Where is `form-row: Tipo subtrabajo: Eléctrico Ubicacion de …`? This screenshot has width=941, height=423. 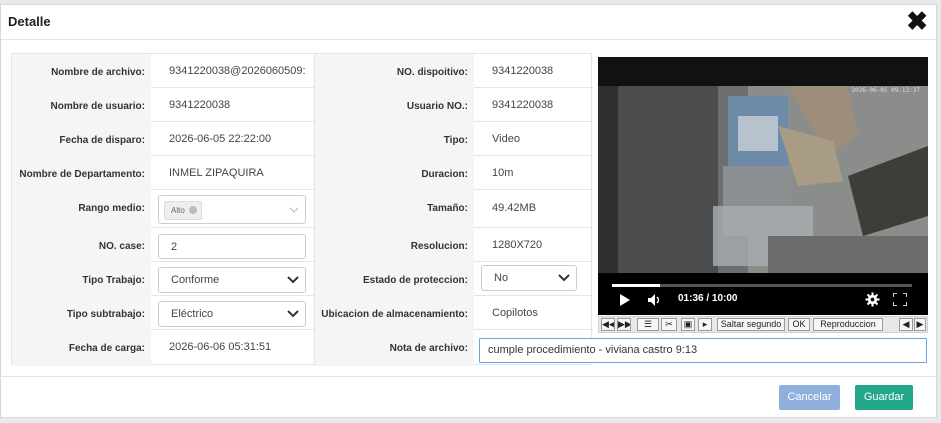
form-row: Tipo subtrabajo: Eléctrico Ubicacion de … is located at coordinates (302, 313).